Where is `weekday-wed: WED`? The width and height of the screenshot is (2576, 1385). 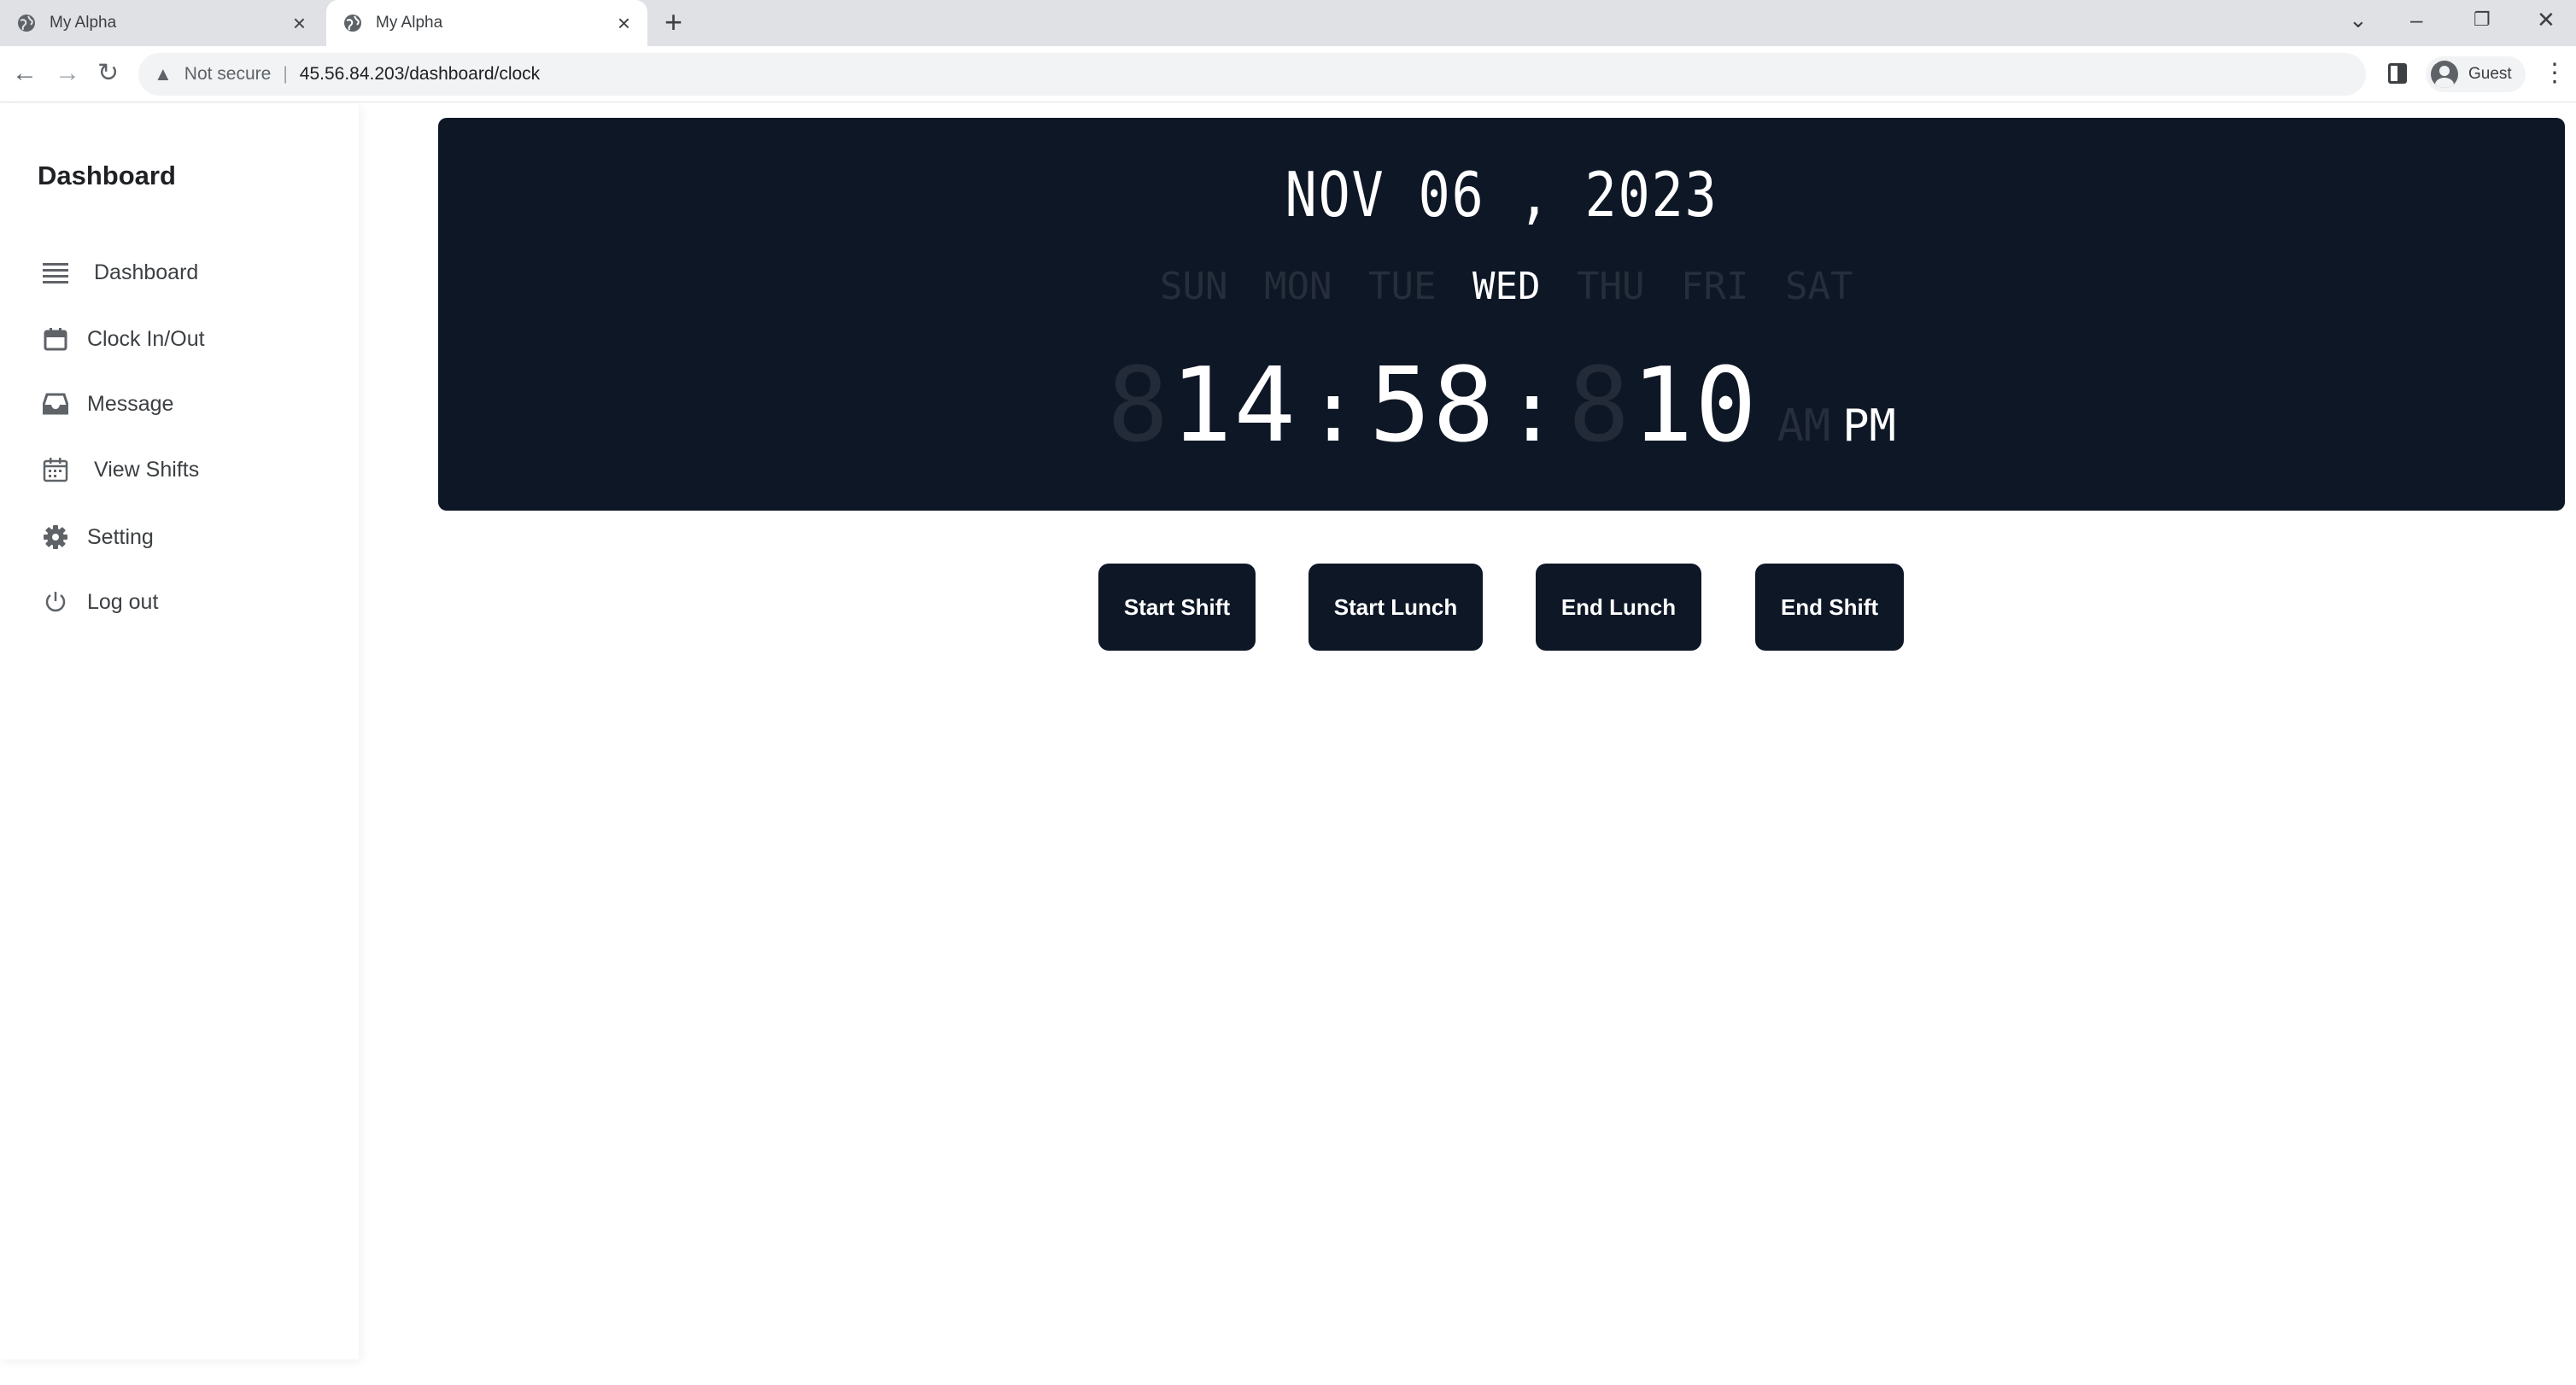 weekday-wed: WED is located at coordinates (1506, 286).